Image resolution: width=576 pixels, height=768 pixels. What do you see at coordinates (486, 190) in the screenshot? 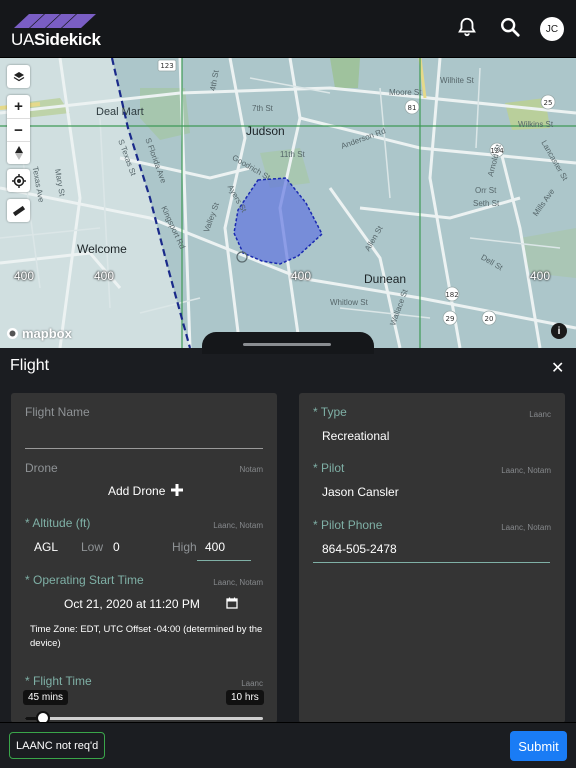
I see `street-label: Orr St` at bounding box center [486, 190].